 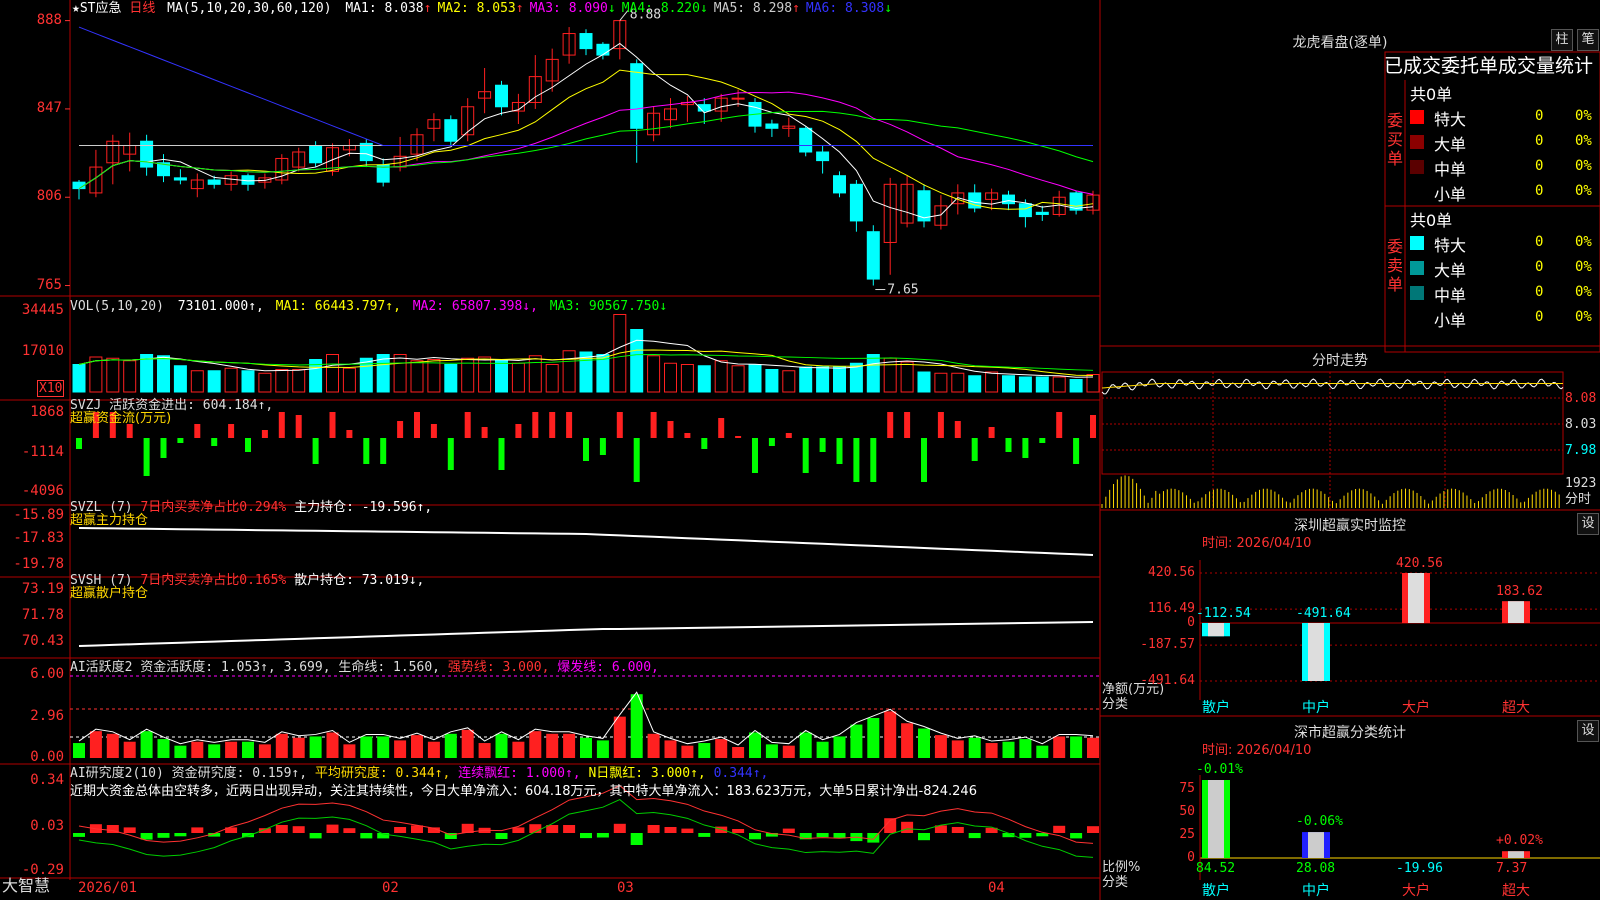 What do you see at coordinates (121, 418) in the screenshot?
I see `svzj-sub: 超赢资金流(万元)` at bounding box center [121, 418].